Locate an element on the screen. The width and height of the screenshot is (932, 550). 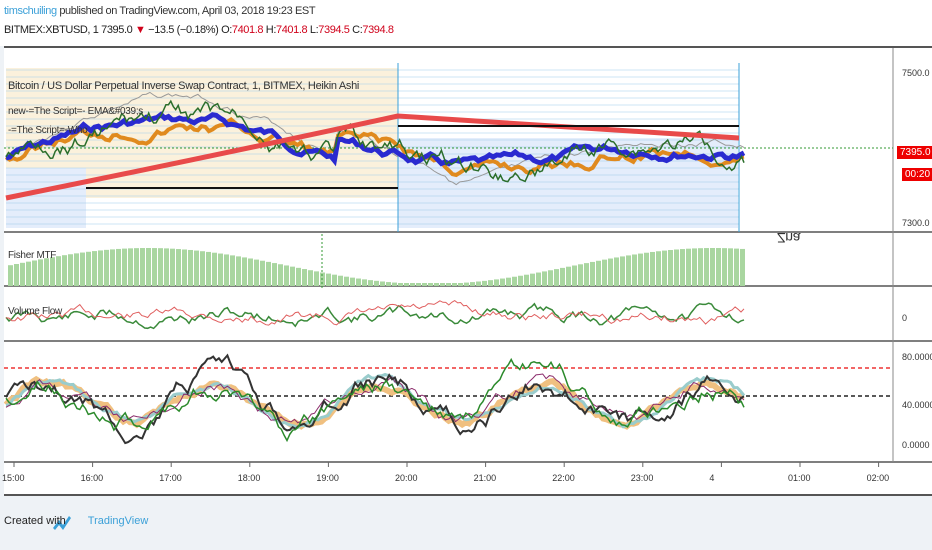
price-tick: 7500.0 is located at coordinates (916, 73).